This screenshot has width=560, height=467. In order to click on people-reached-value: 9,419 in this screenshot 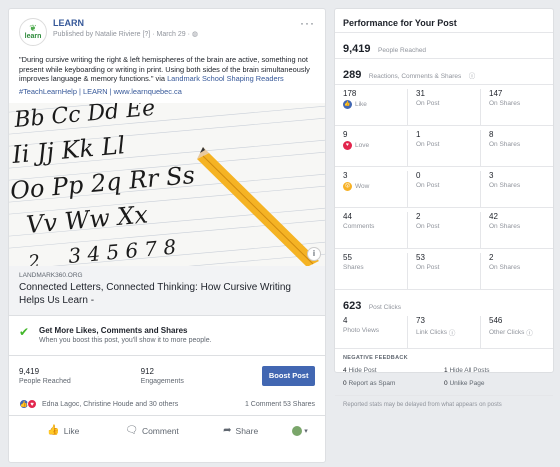, I will do `click(357, 49)`.